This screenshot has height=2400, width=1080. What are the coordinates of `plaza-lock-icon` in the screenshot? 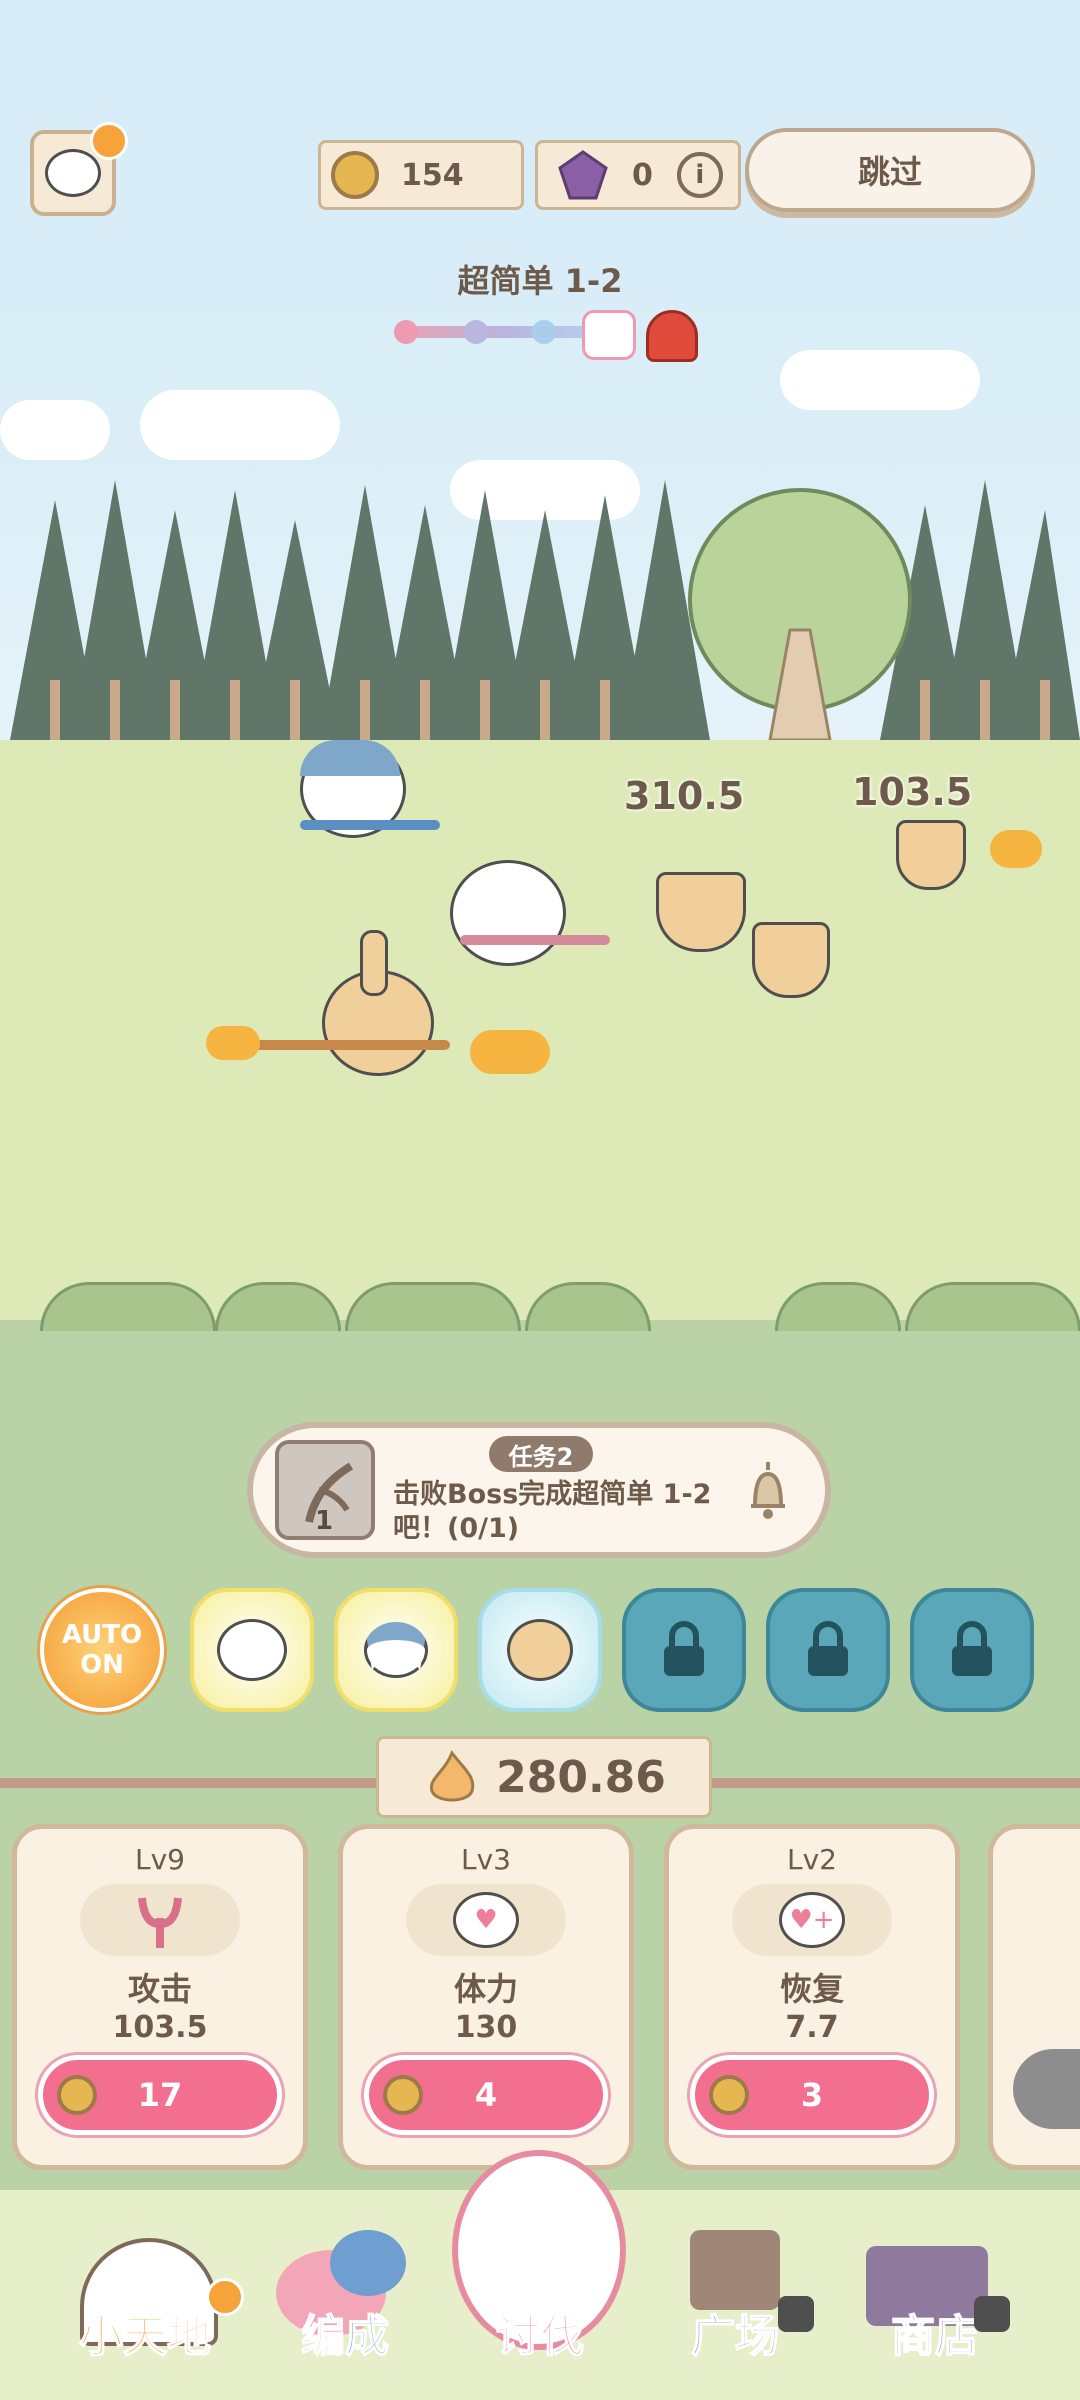 It's located at (796, 2314).